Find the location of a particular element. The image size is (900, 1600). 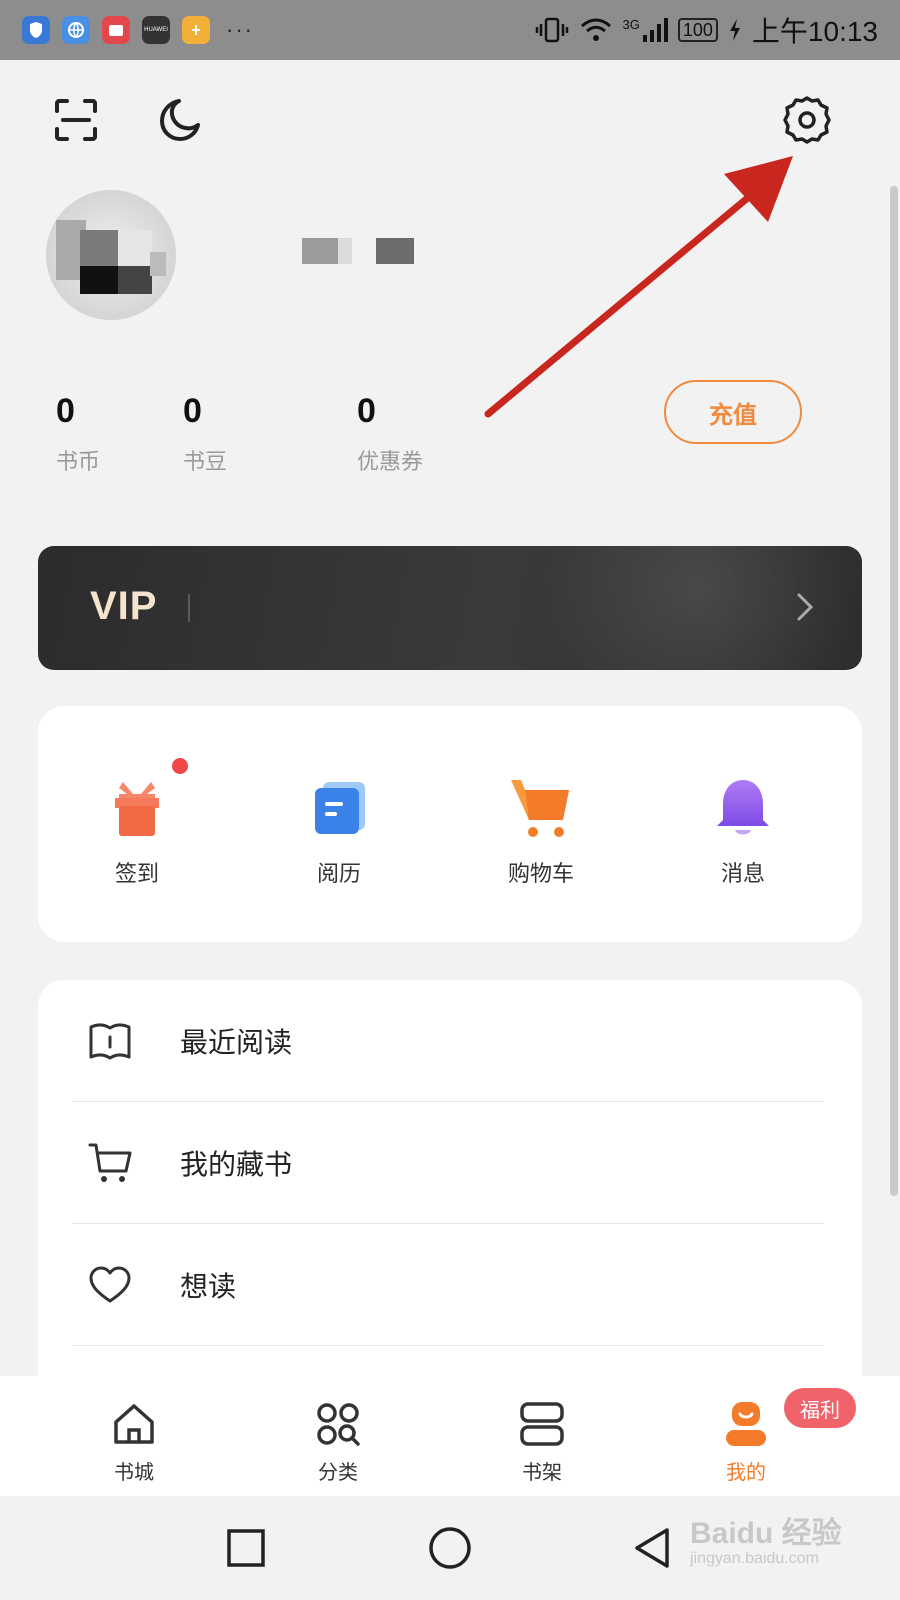

tab-bookstore-label: 书城 is located at coordinates (134, 1473).